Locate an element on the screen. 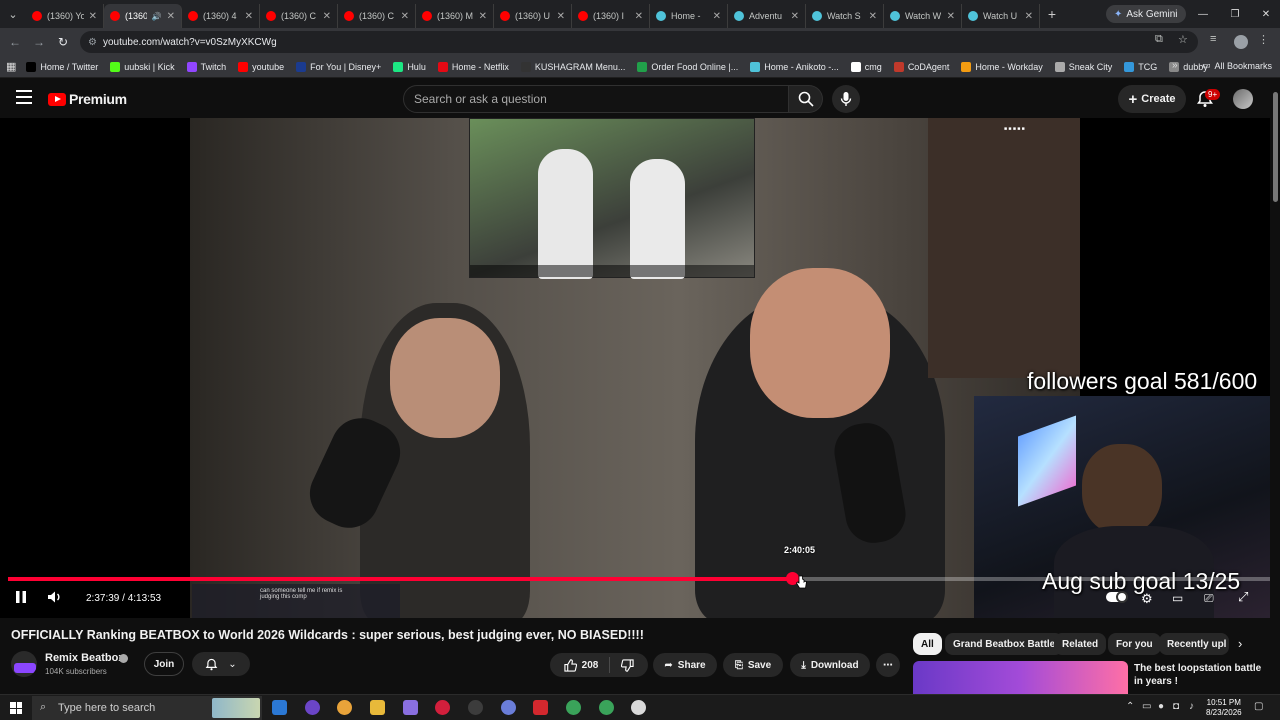 This screenshot has height=720, width=1280. tray-app-icon: ◘ is located at coordinates (1176, 706).